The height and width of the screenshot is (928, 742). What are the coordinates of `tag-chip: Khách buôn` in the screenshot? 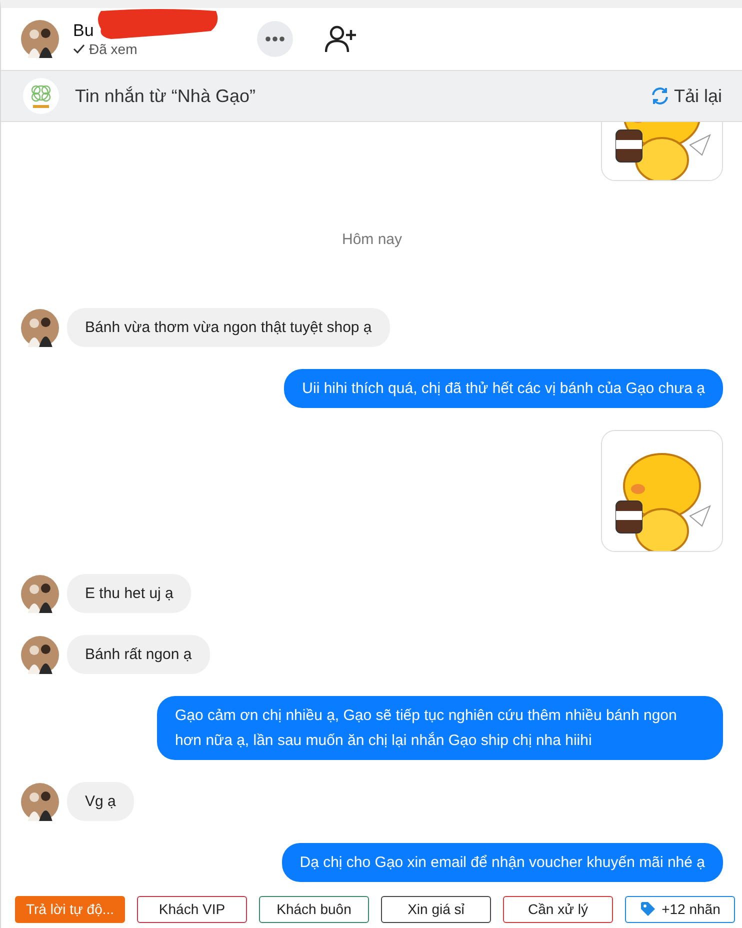 It's located at (314, 909).